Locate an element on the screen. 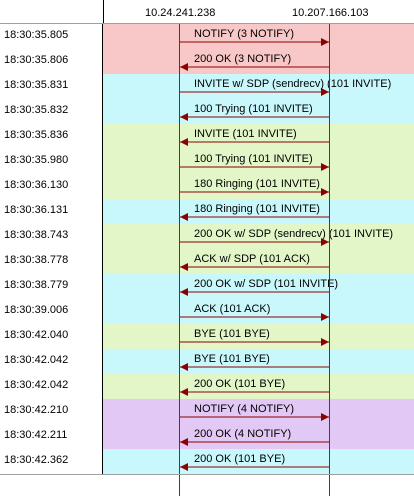  message-row: 18:30:42.211 200 OK (4 NOTIFY) is located at coordinates (207, 436).